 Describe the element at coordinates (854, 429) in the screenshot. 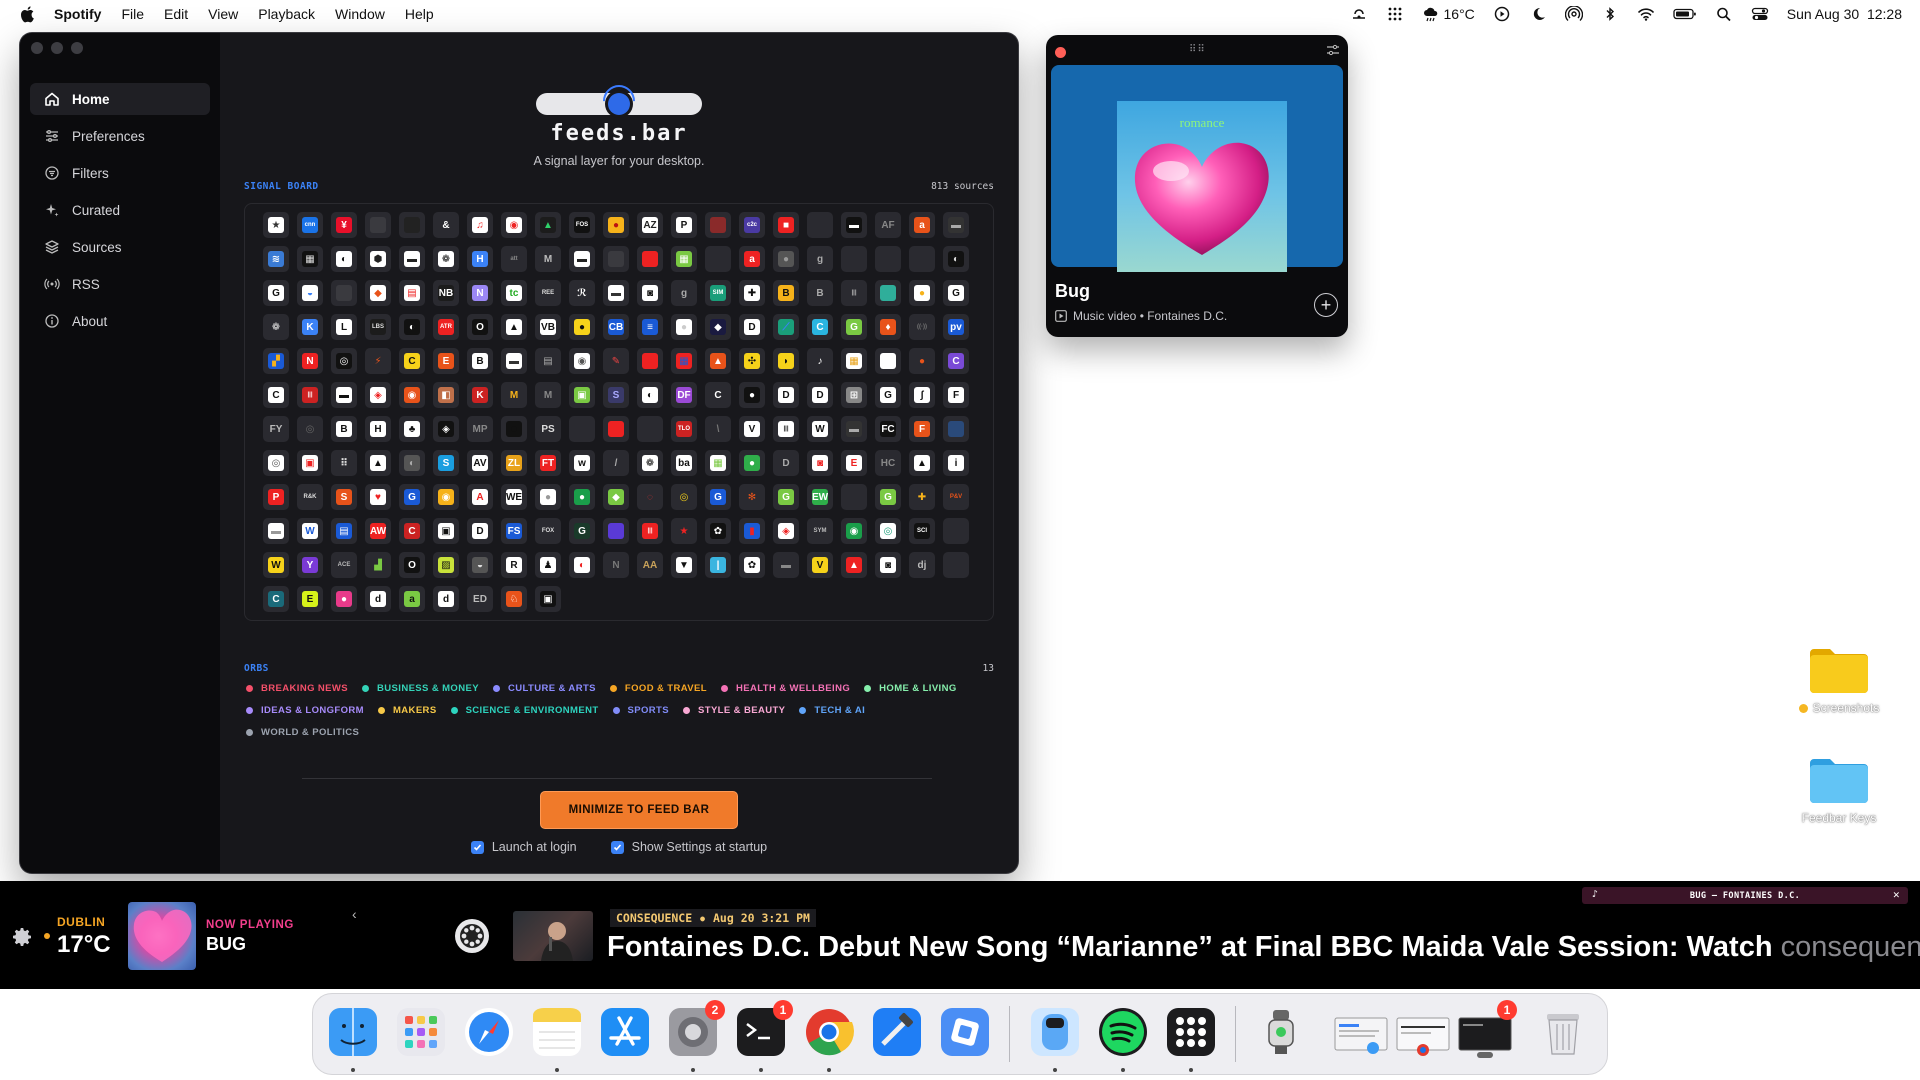

I see `source-tile: ▬` at that location.